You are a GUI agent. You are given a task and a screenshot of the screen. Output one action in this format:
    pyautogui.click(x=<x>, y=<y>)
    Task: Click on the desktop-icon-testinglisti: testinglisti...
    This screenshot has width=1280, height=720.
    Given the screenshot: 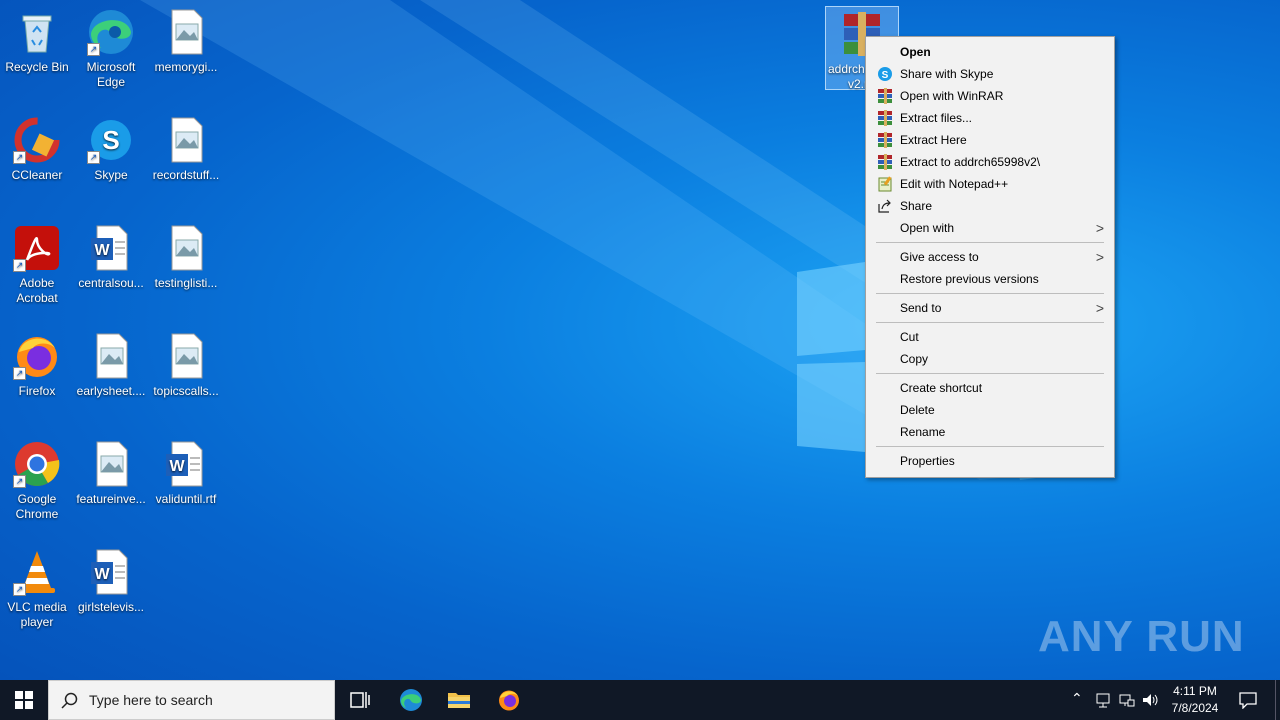 What is the action you would take?
    pyautogui.click(x=186, y=257)
    